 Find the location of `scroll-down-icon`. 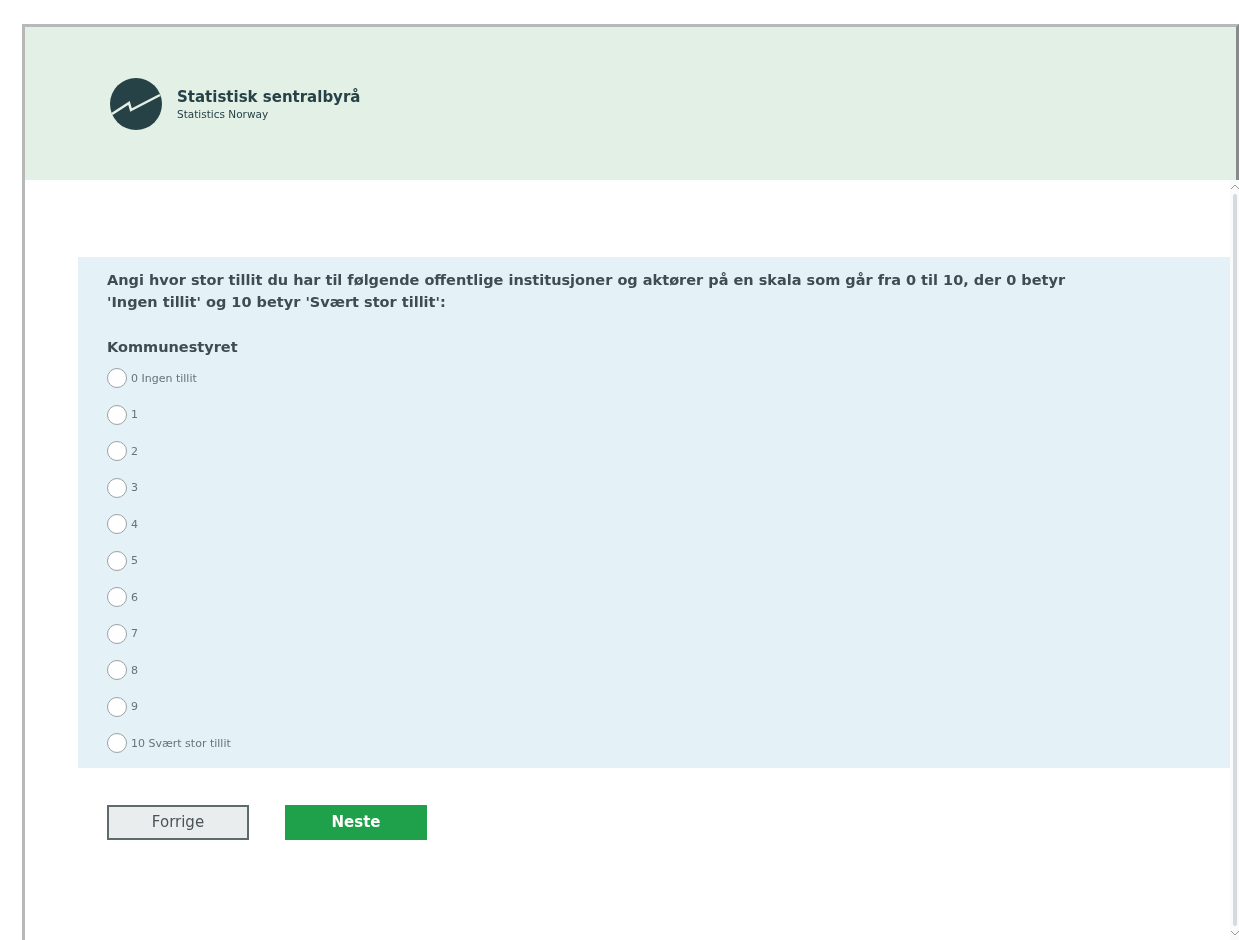

scroll-down-icon is located at coordinates (1234, 933).